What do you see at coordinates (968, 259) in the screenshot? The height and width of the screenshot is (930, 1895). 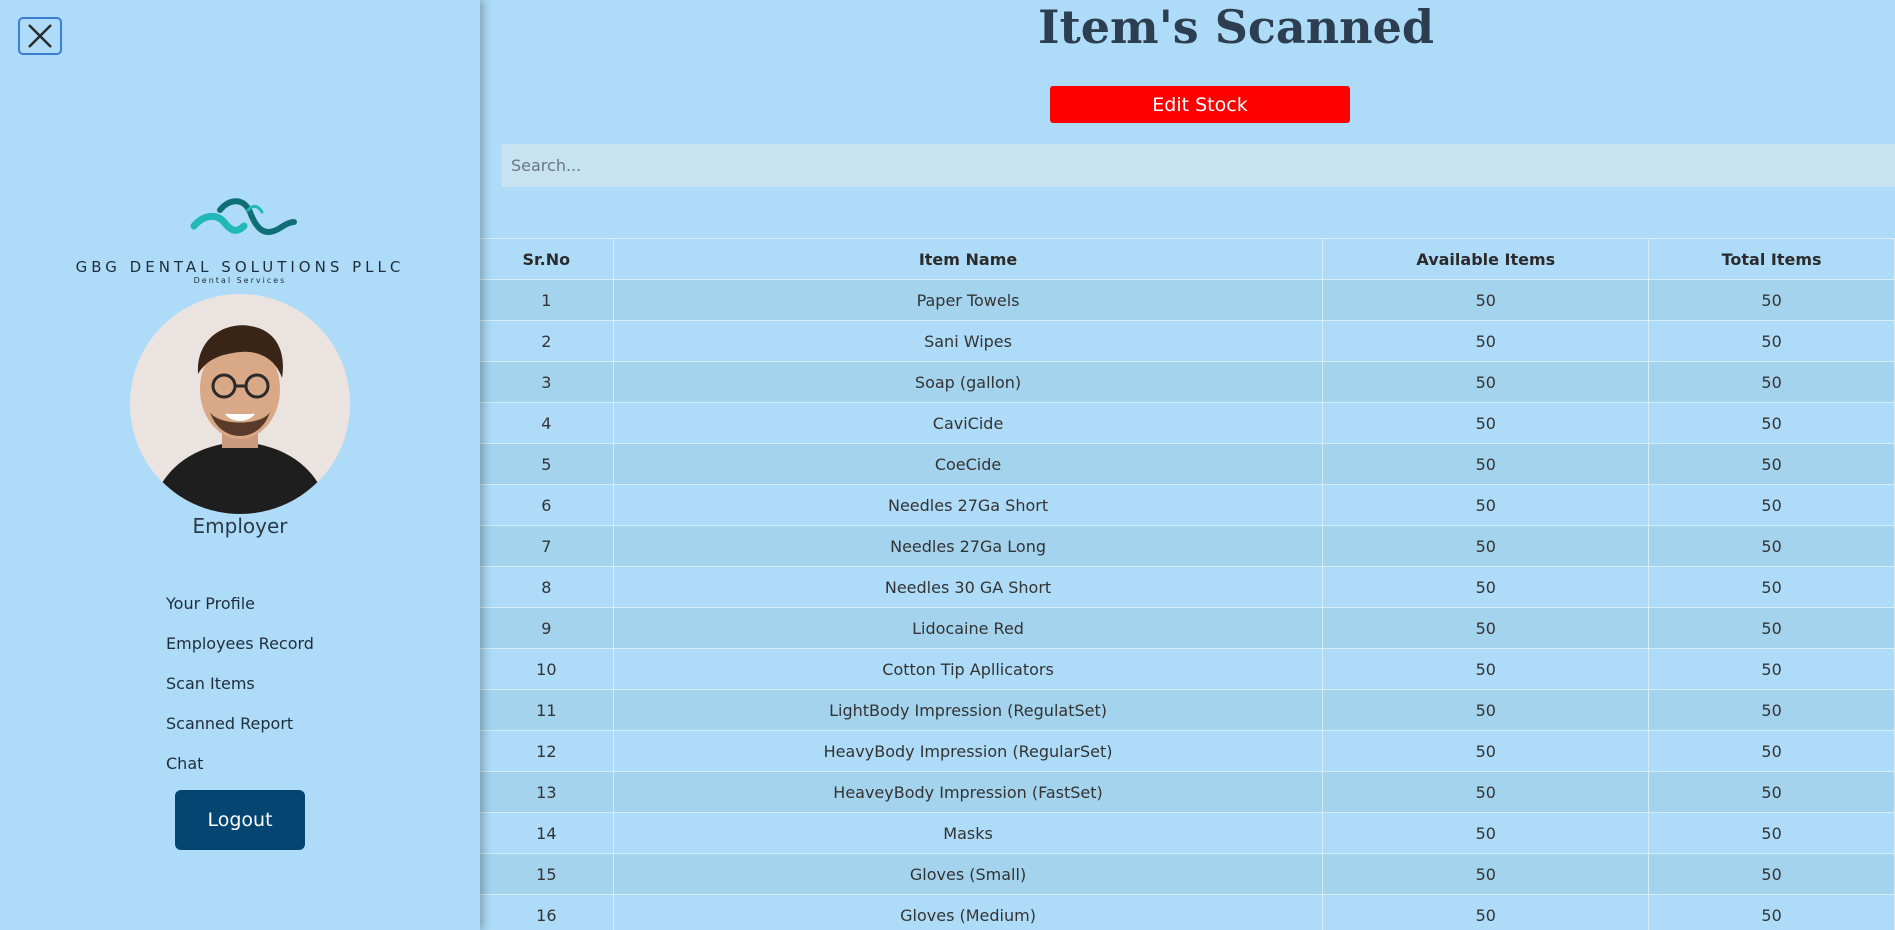 I see `header-item-name: Item Name` at bounding box center [968, 259].